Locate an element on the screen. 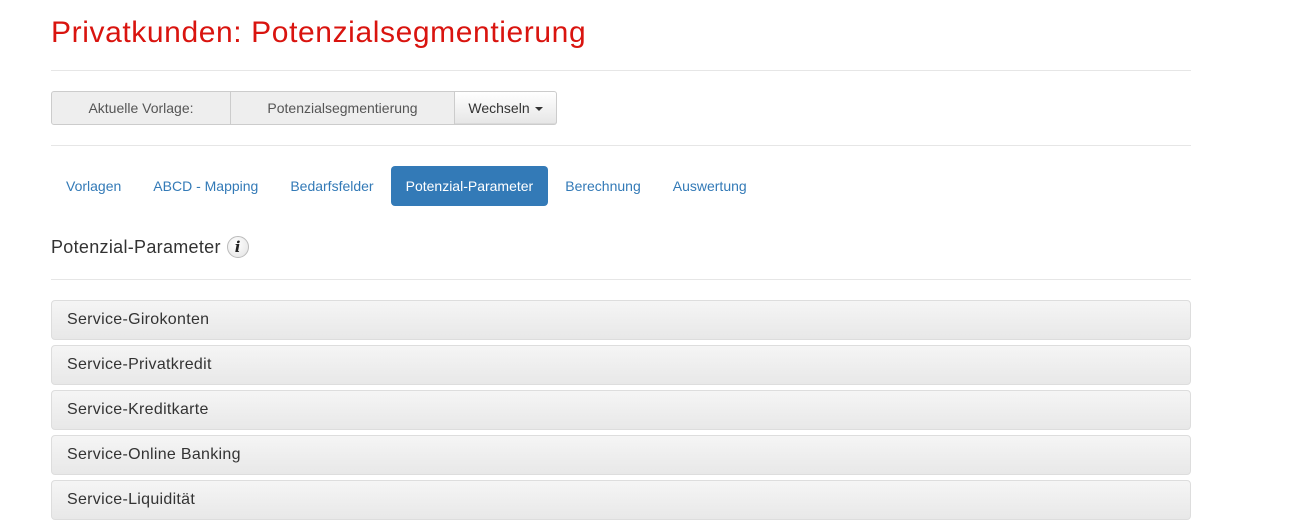 The width and height of the screenshot is (1300, 525). tab-abcd-mapping: ABCD - Mapping is located at coordinates (205, 186).